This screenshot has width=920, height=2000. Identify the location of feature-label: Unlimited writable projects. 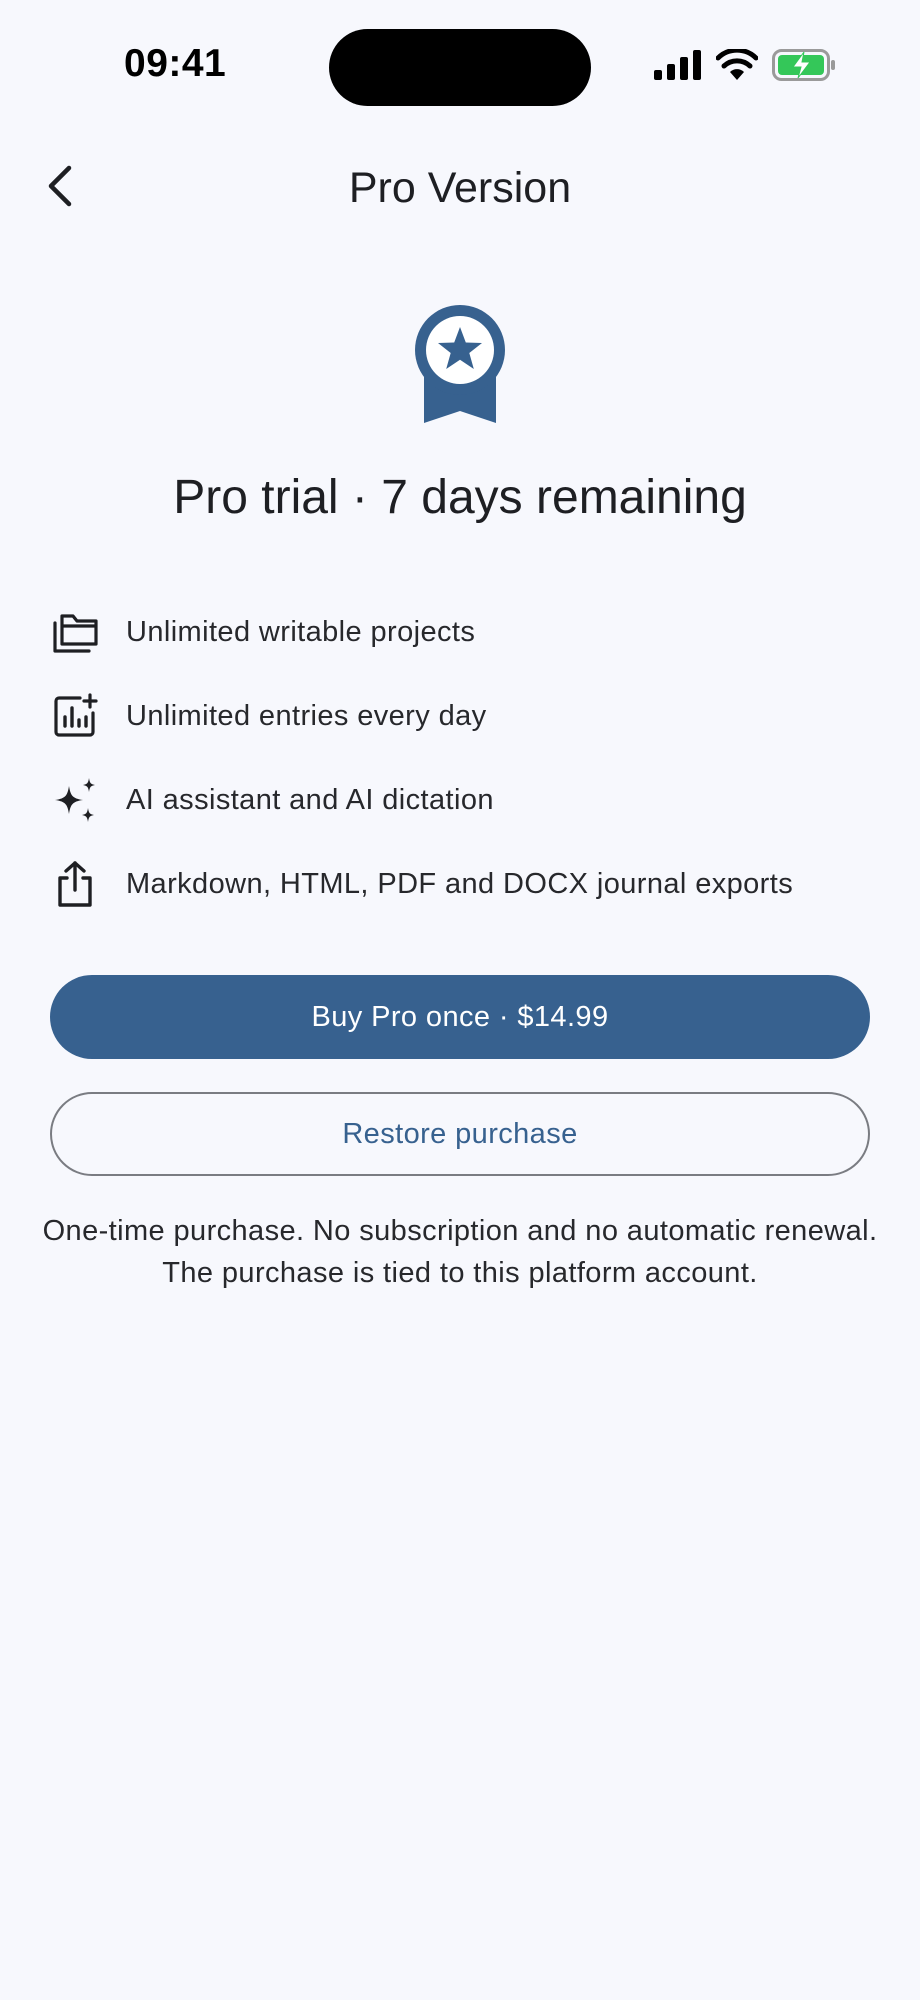
(301, 631).